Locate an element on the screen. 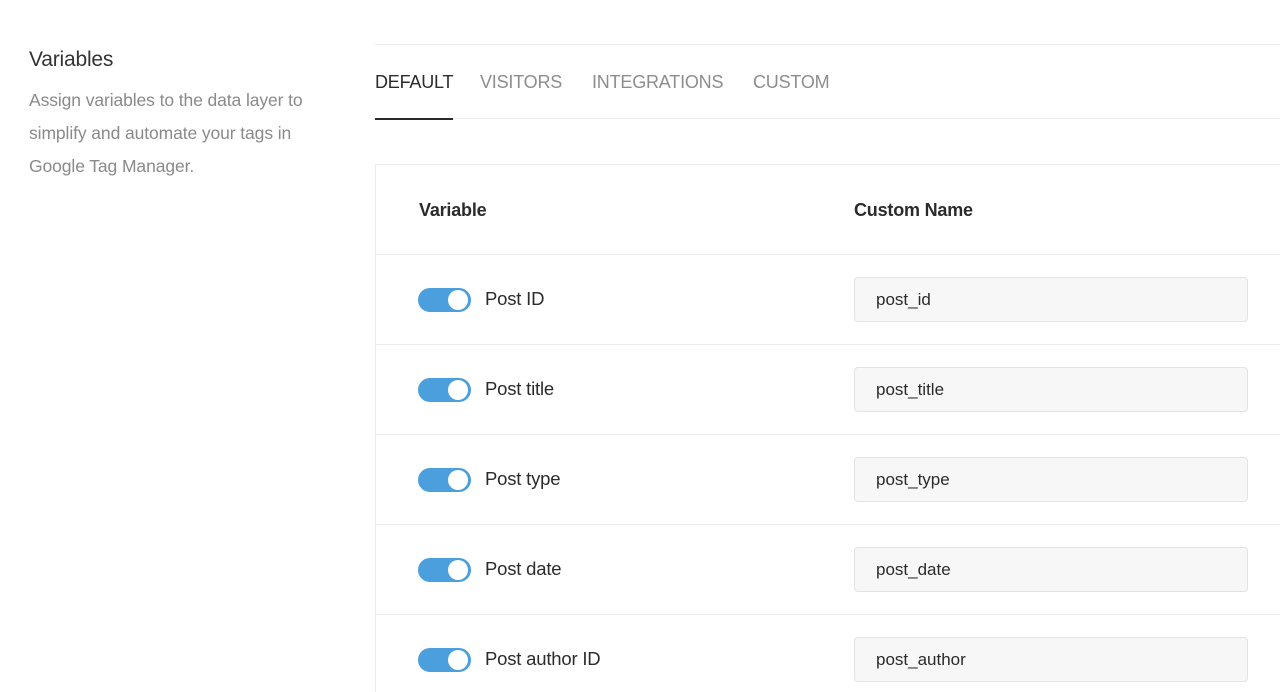  section-title: Variables is located at coordinates (71, 59).